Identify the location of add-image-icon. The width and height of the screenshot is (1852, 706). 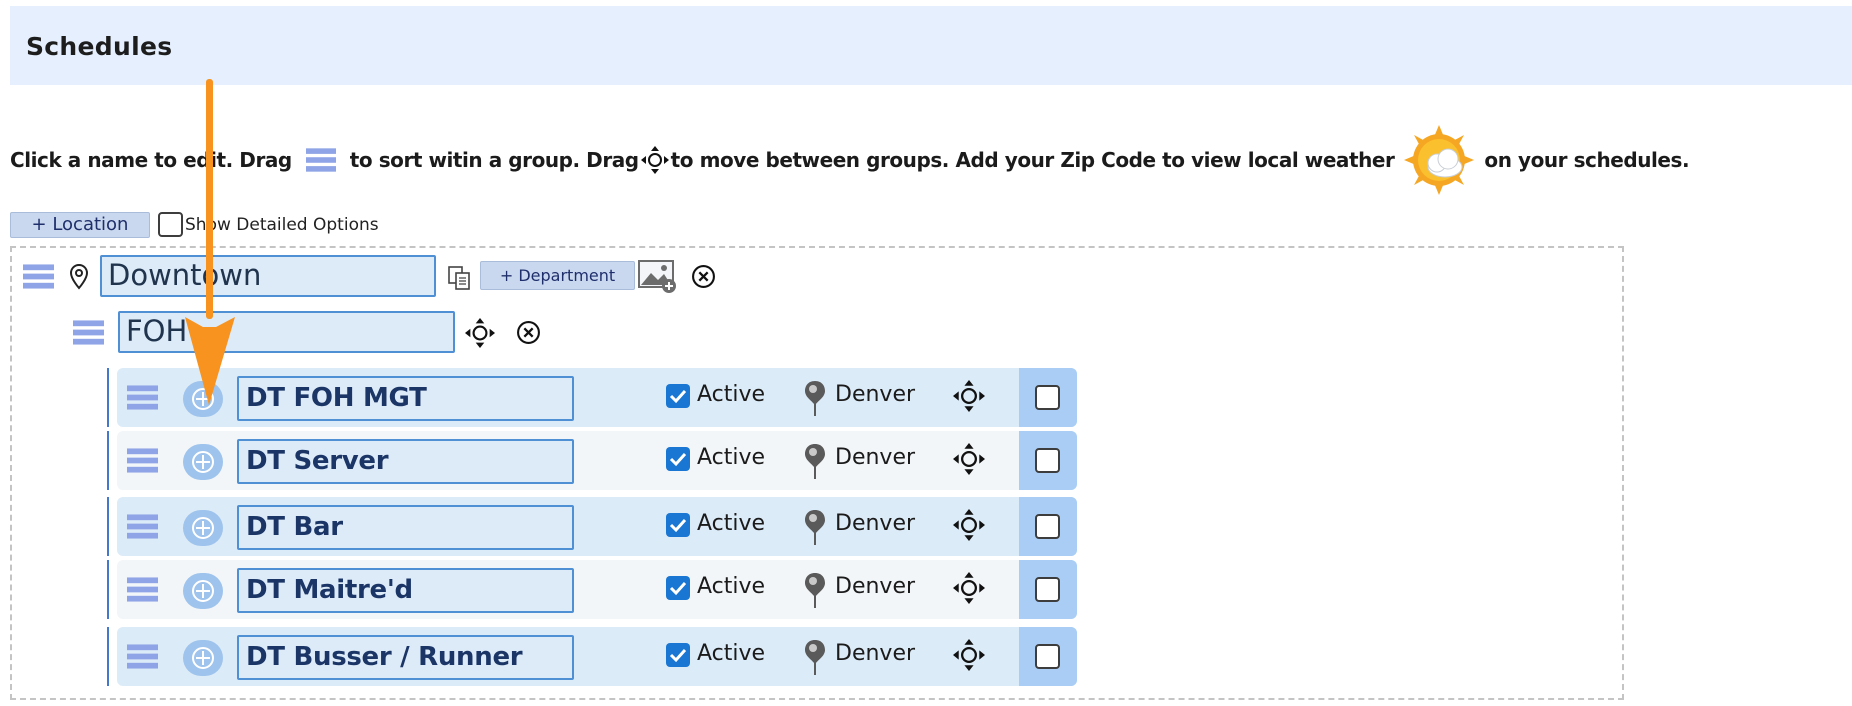
(658, 276).